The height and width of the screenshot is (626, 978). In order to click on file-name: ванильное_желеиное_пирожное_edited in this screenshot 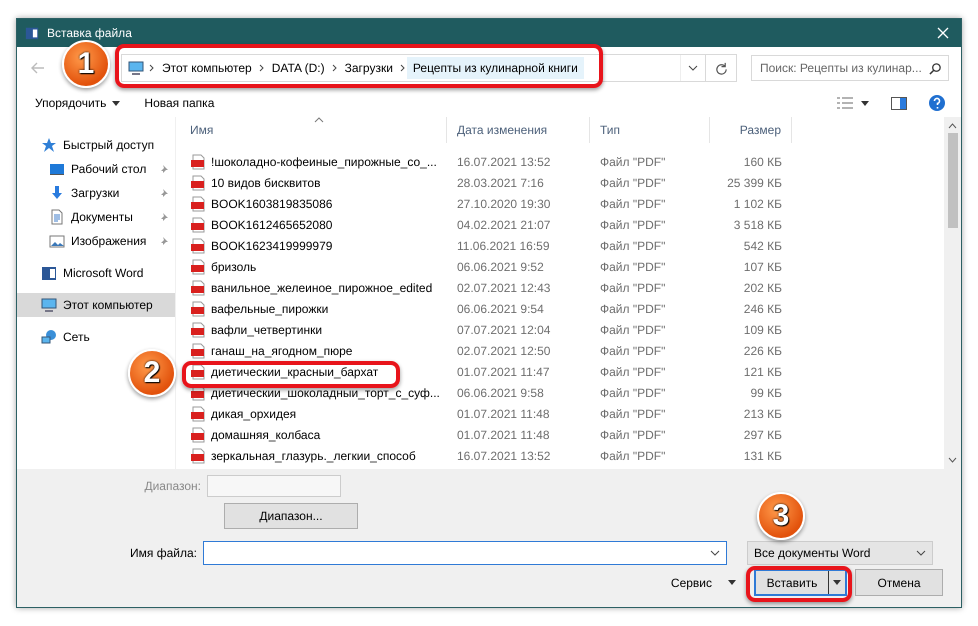, I will do `click(321, 287)`.